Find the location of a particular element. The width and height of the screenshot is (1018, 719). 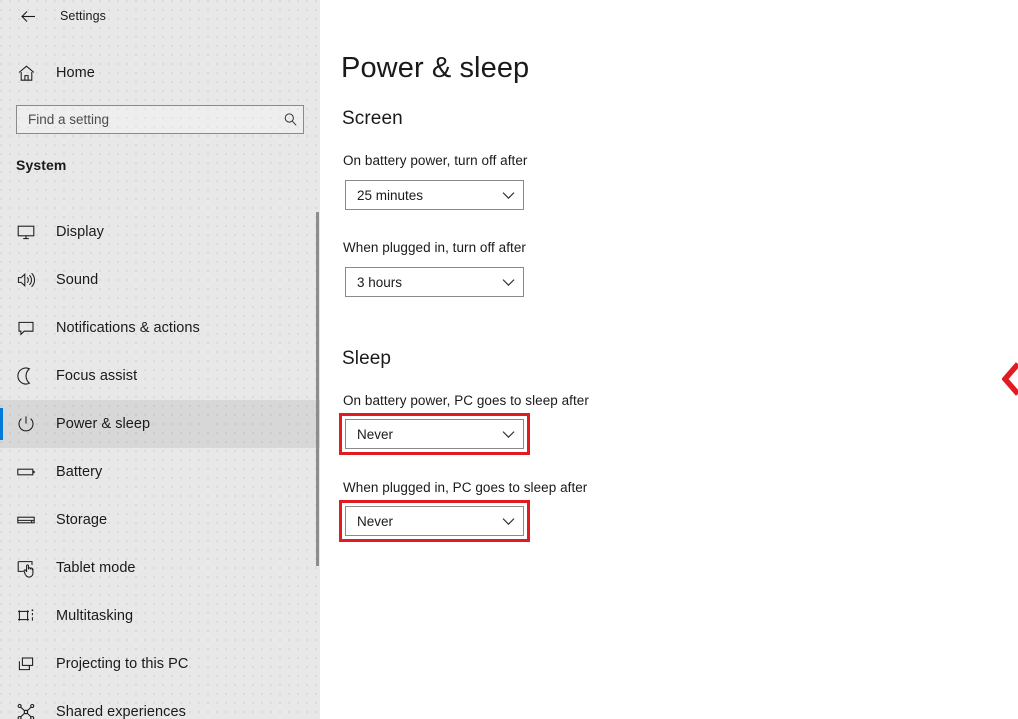

sidebar-item-label: Focus assist is located at coordinates (97, 376).